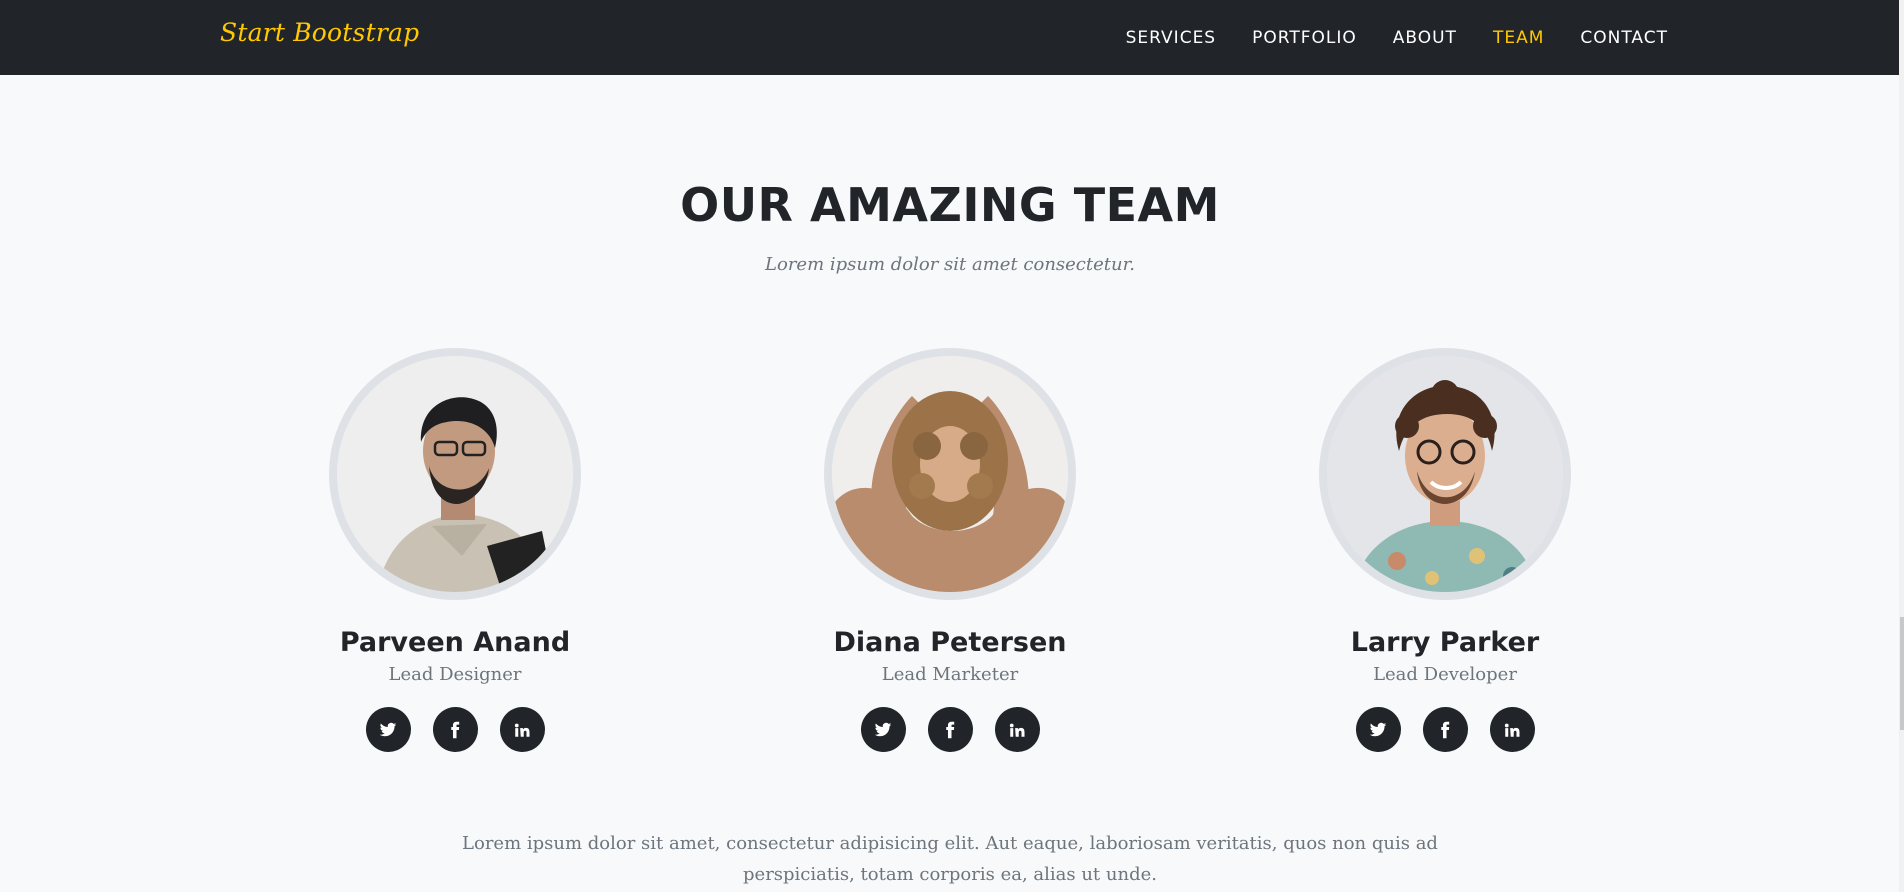  Describe the element at coordinates (950, 264) in the screenshot. I see `section-subheading: Lorem ipsum dolor sit amet consectetur.` at that location.